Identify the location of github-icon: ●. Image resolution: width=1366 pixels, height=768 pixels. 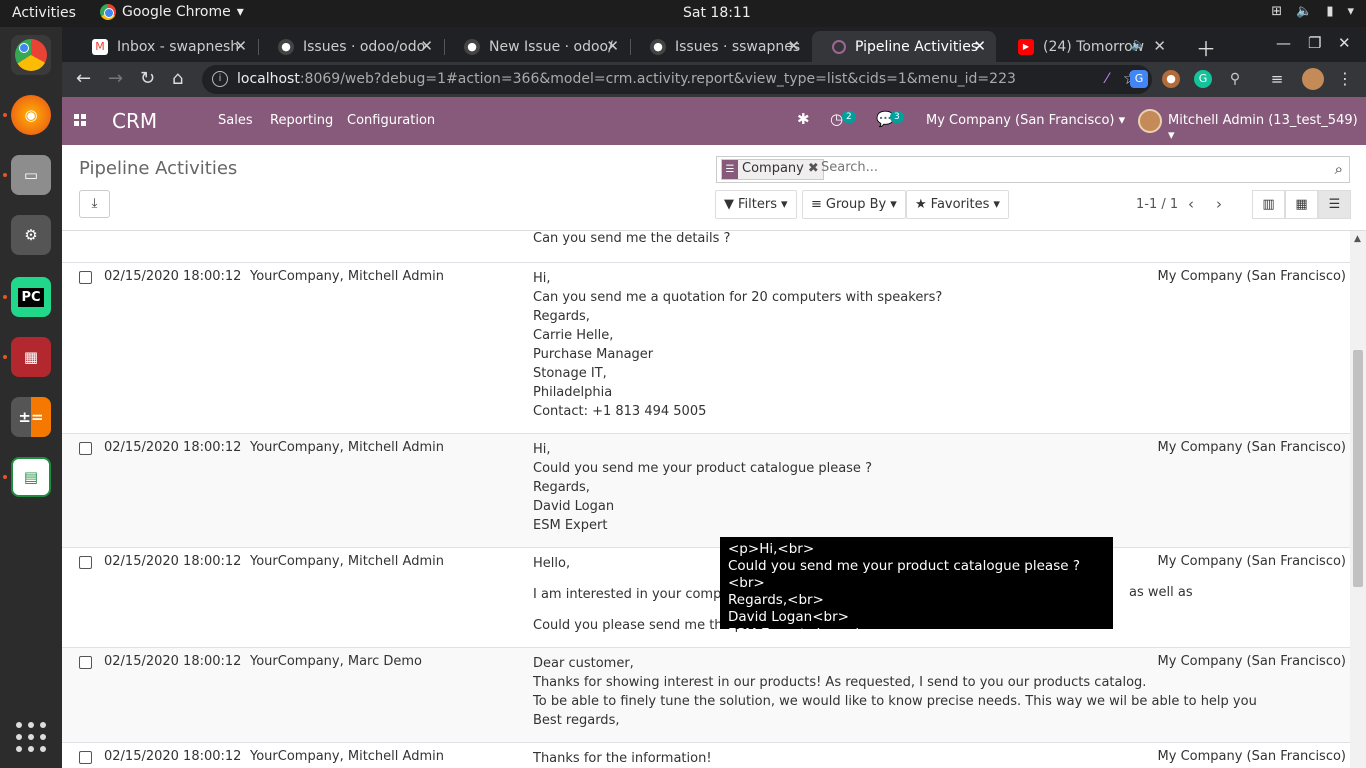
(658, 46).